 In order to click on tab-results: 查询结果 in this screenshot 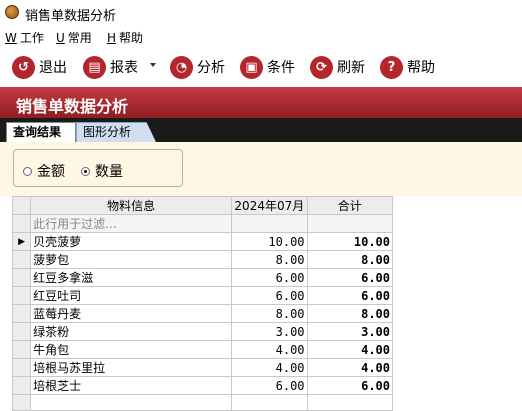, I will do `click(41, 132)`.